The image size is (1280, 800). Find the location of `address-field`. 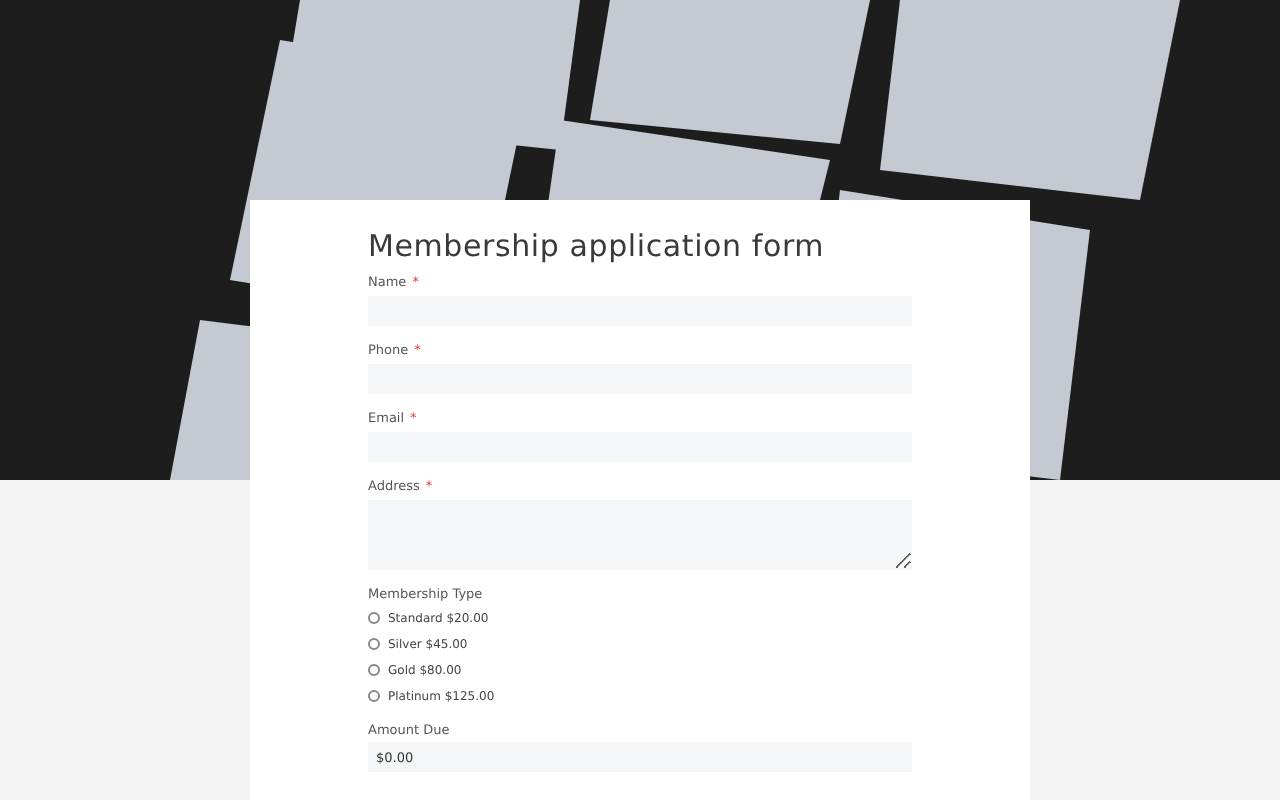

address-field is located at coordinates (640, 535).